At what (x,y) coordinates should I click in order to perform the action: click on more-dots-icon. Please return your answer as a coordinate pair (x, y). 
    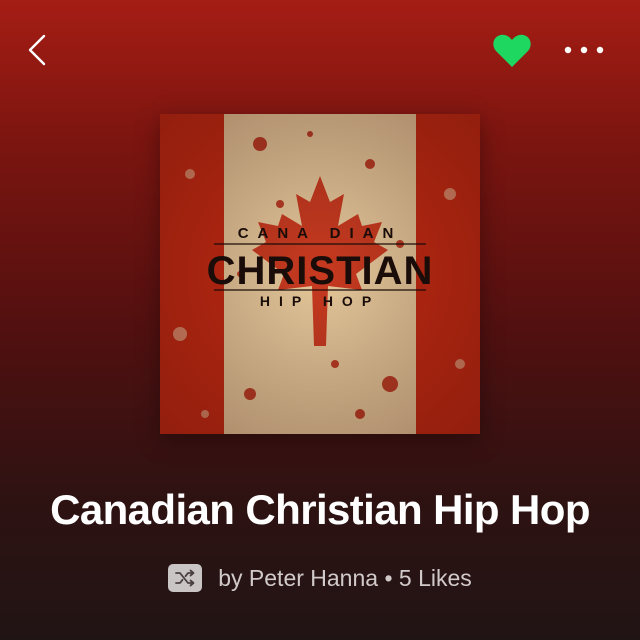
    Looking at the image, I should click on (584, 50).